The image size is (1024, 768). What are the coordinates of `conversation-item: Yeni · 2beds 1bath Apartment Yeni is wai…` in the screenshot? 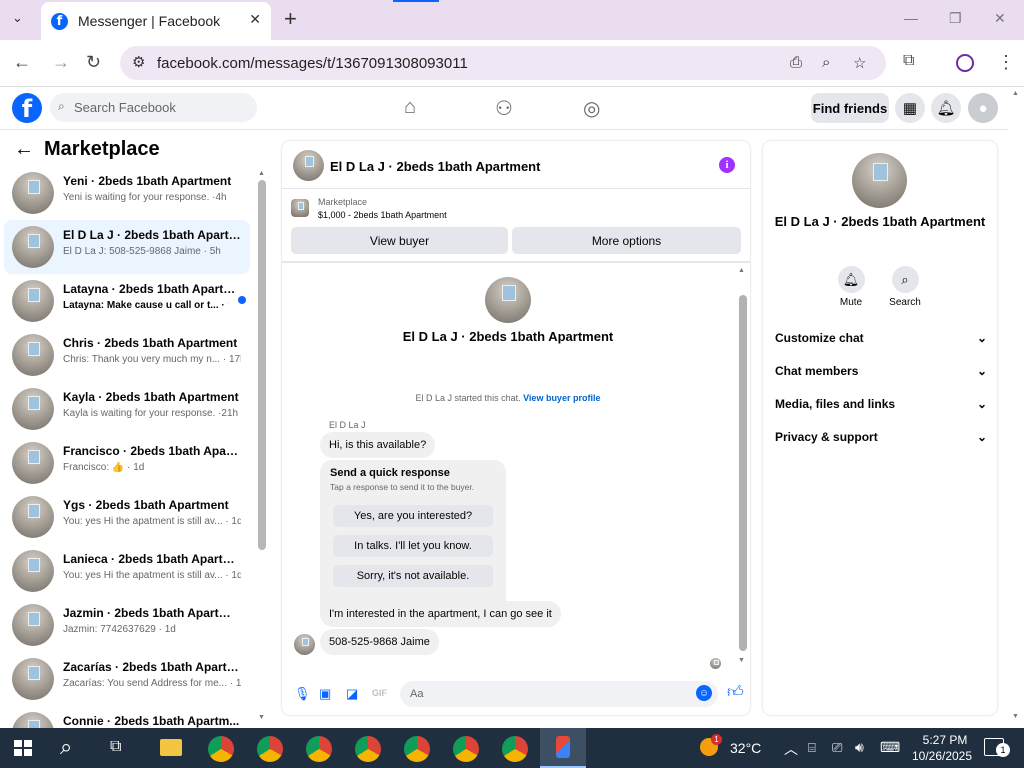 It's located at (127, 193).